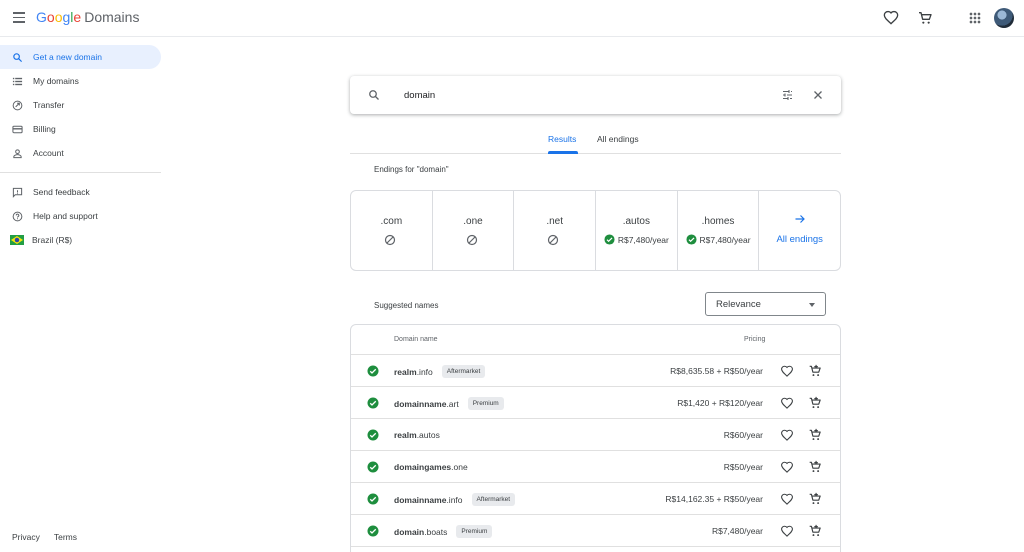 The image size is (1024, 552). Describe the element at coordinates (409, 531) in the screenshot. I see `domain-sld: domain` at that location.